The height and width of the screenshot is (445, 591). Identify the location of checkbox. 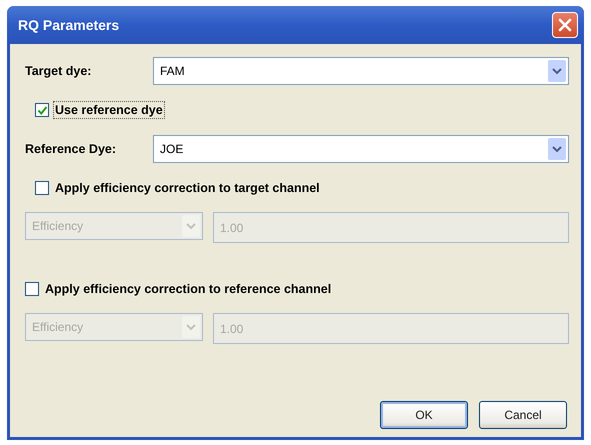
(42, 110).